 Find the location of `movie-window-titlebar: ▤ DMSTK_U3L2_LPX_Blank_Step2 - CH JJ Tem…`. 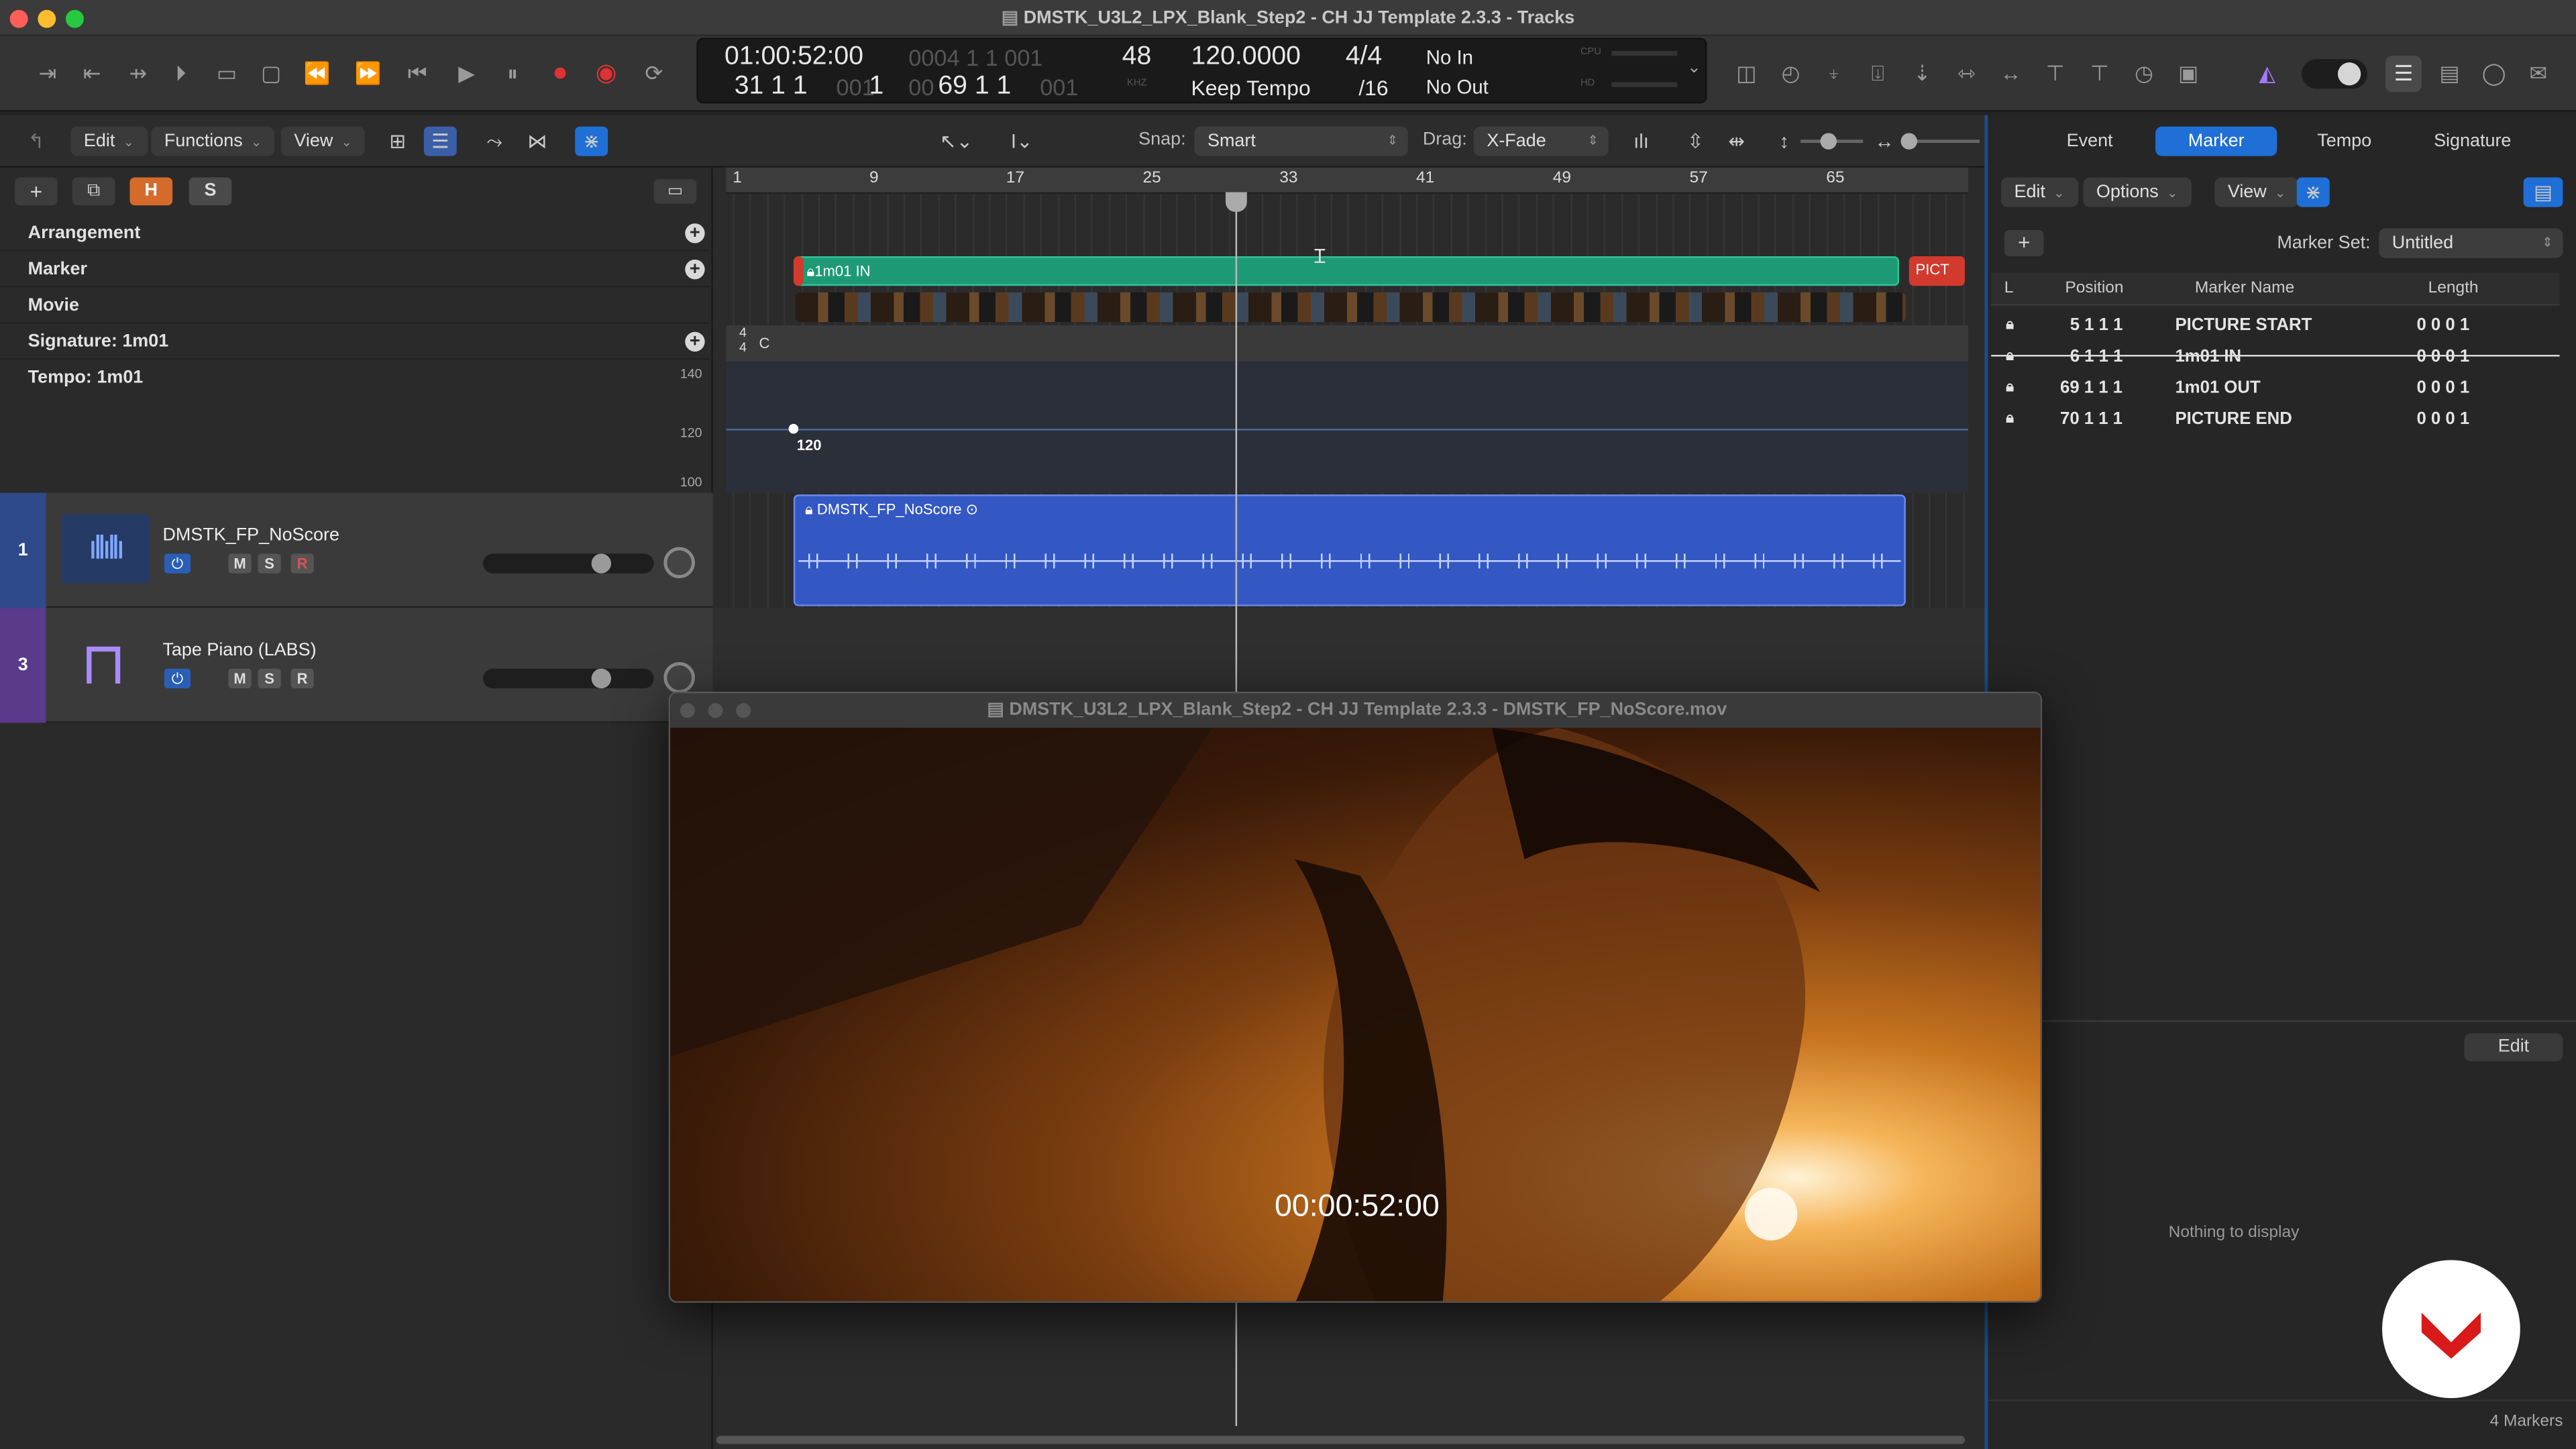

movie-window-titlebar: ▤ DMSTK_U3L2_LPX_Blank_Step2 - CH JJ Tem… is located at coordinates (1355, 710).